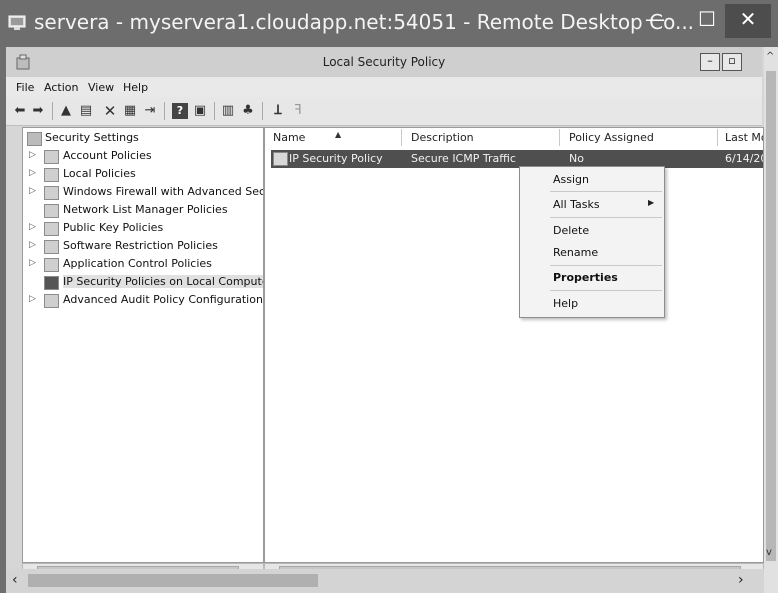 Image resolution: width=778 pixels, height=593 pixels. I want to click on rdp-maximize-button: ☐, so click(707, 21).